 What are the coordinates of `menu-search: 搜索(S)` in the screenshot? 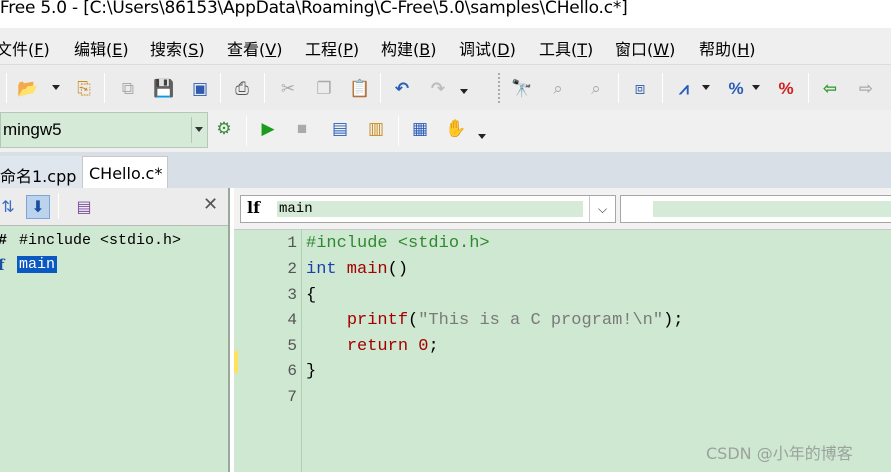 It's located at (177, 48).